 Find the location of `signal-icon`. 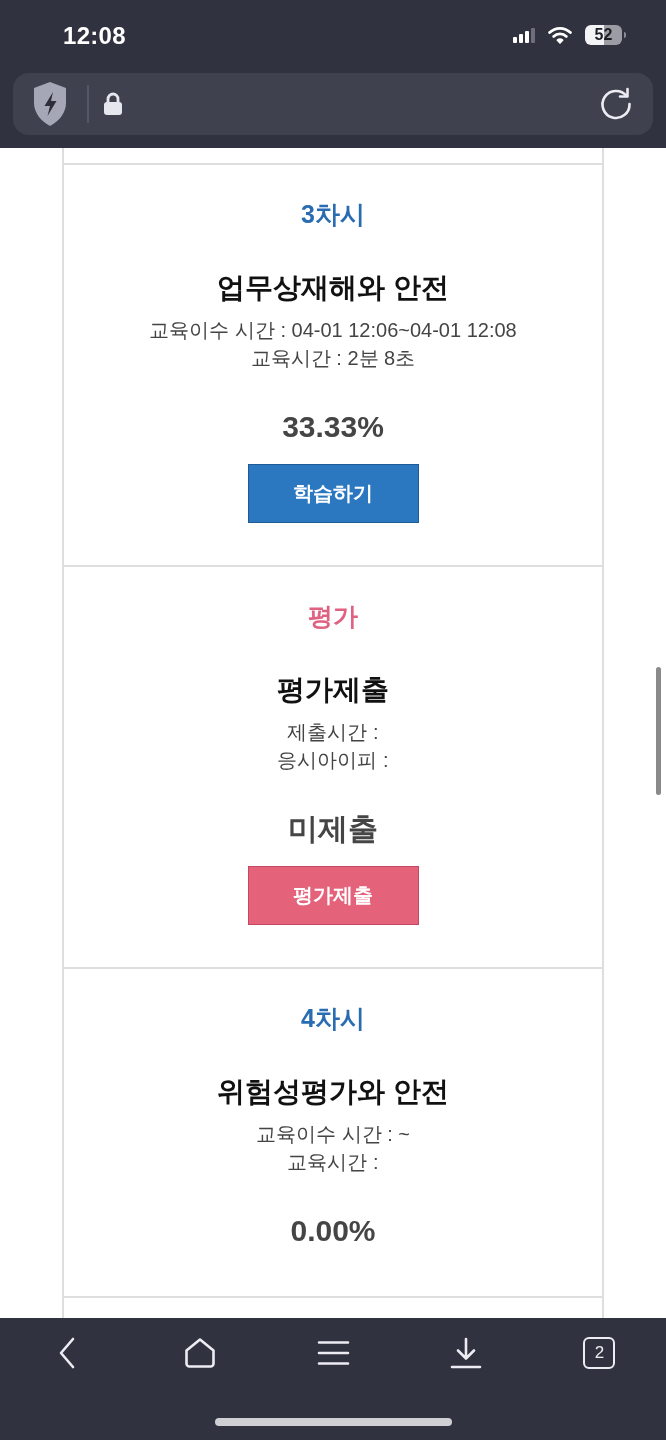

signal-icon is located at coordinates (524, 35).